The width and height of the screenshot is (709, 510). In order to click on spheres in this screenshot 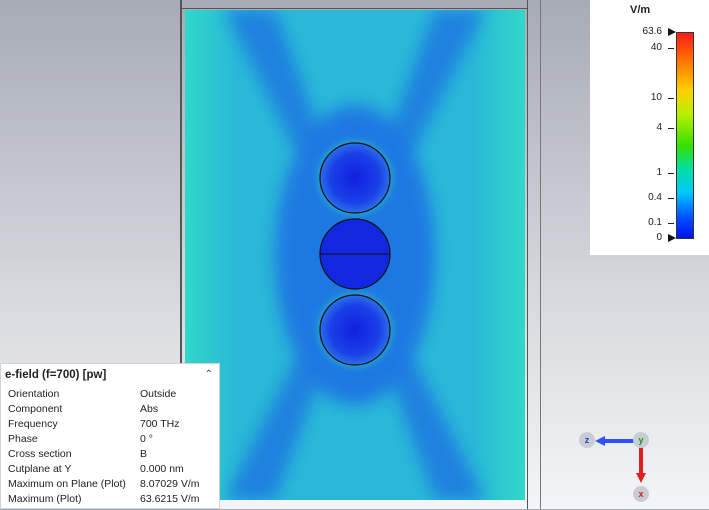, I will do `click(355, 254)`.